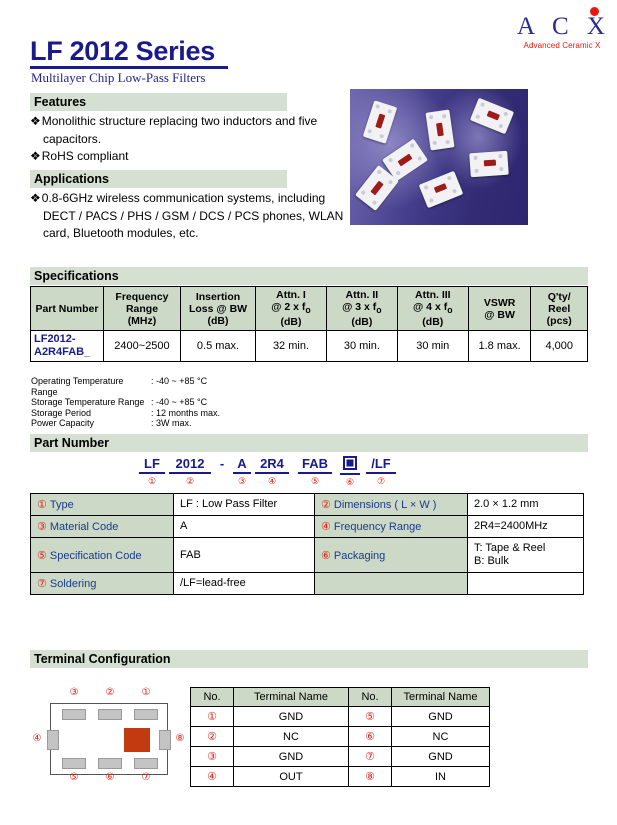 The width and height of the screenshot is (617, 825). I want to click on rating-value: : 12 months max., so click(186, 412).